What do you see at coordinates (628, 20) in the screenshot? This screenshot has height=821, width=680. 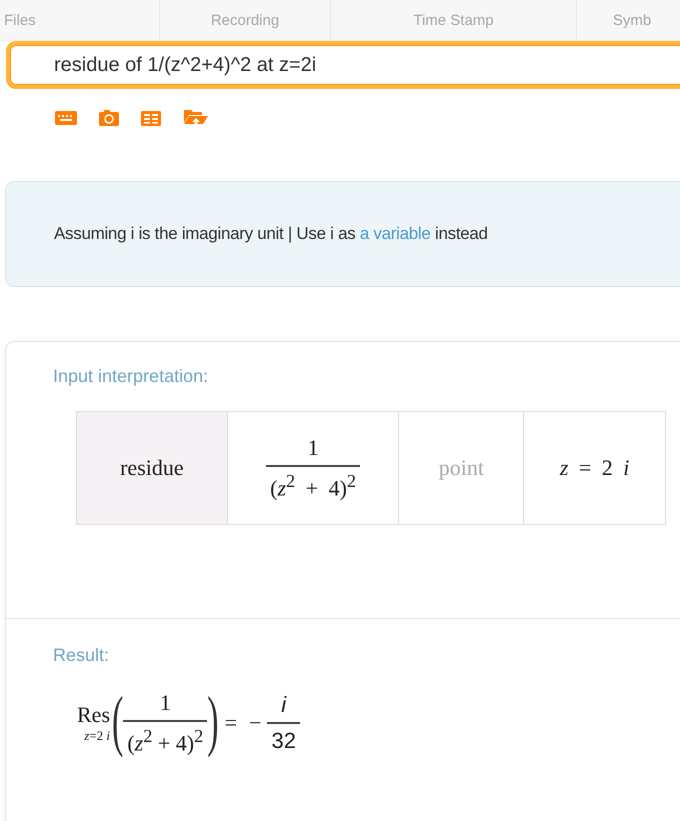 I see `column-header: Symb` at bounding box center [628, 20].